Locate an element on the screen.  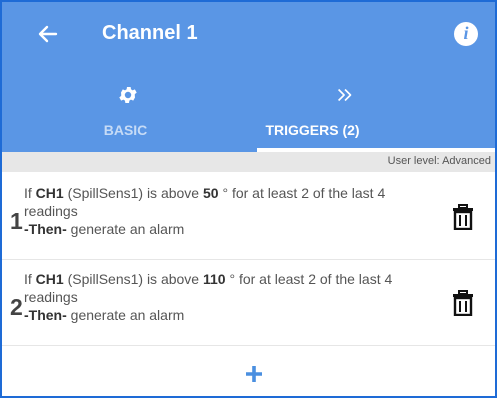
page-title: Channel 1 is located at coordinates (150, 33).